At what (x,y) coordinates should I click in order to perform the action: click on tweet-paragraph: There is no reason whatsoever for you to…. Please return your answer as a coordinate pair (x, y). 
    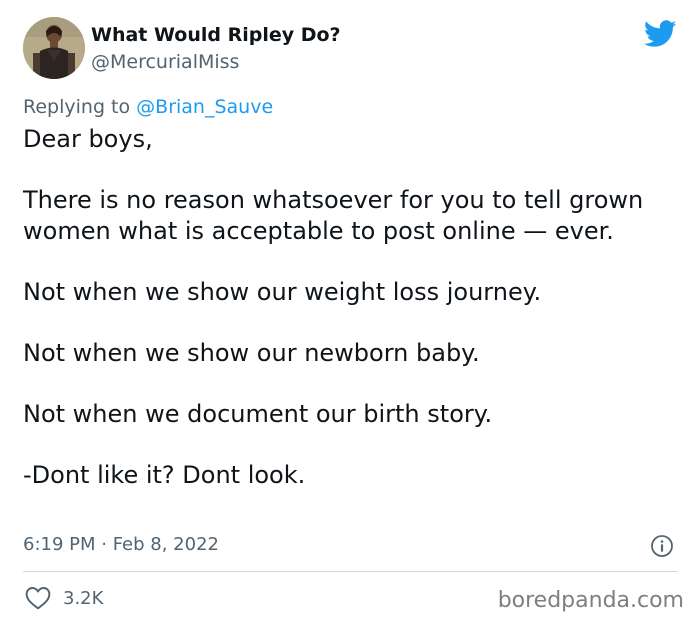
    Looking at the image, I should click on (333, 215).